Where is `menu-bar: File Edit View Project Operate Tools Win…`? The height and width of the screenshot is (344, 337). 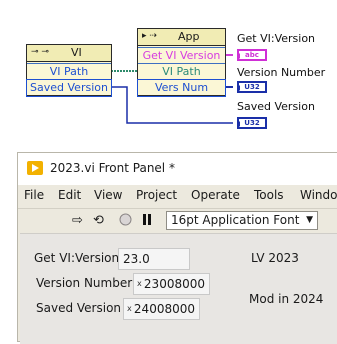
menu-bar: File Edit View Project Operate Tools Win… is located at coordinates (177, 196).